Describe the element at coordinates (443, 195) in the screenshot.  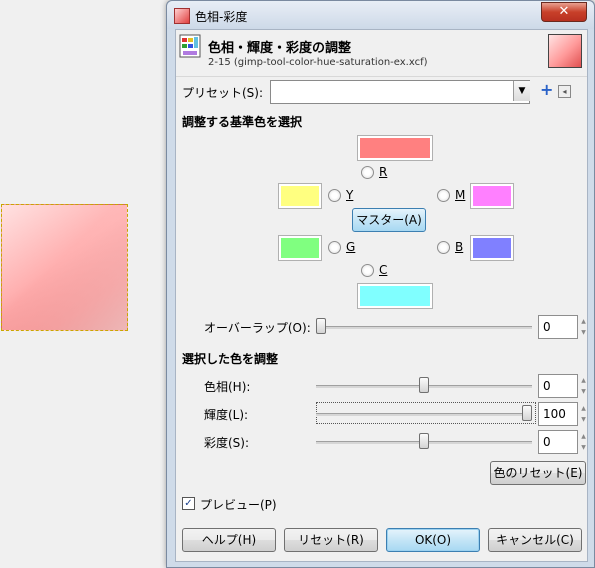
I see `radio-magenta` at that location.